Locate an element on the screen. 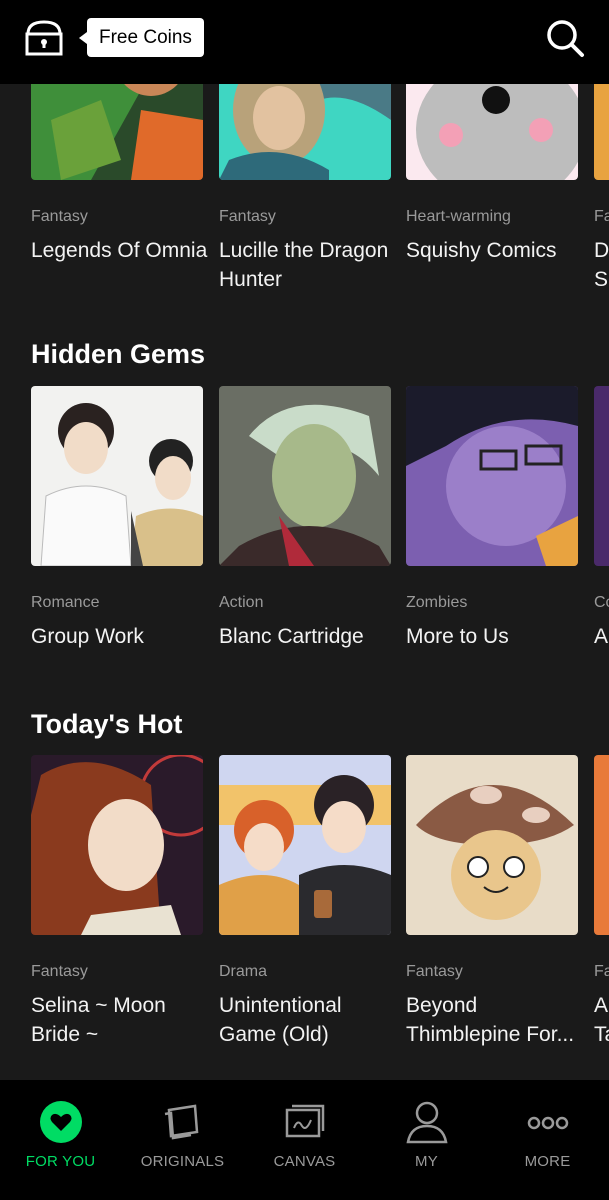  series-card-selina-moon-bride: Fantasy Selina ~ Moon Bride ~ is located at coordinates (117, 900).